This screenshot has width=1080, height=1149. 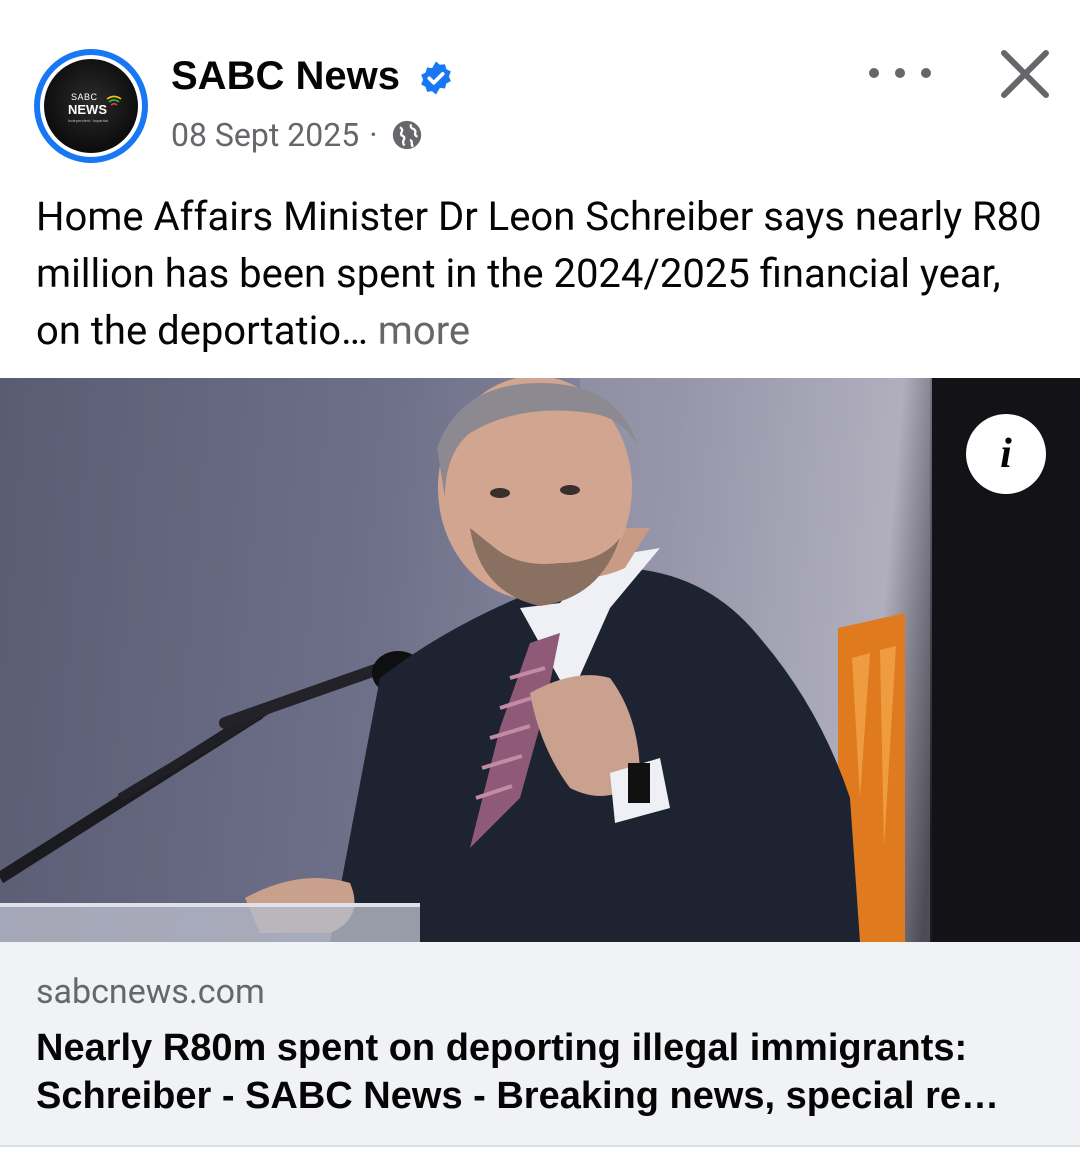 I want to click on post-meta: 08 Sept 2025 ·, so click(x=297, y=135).